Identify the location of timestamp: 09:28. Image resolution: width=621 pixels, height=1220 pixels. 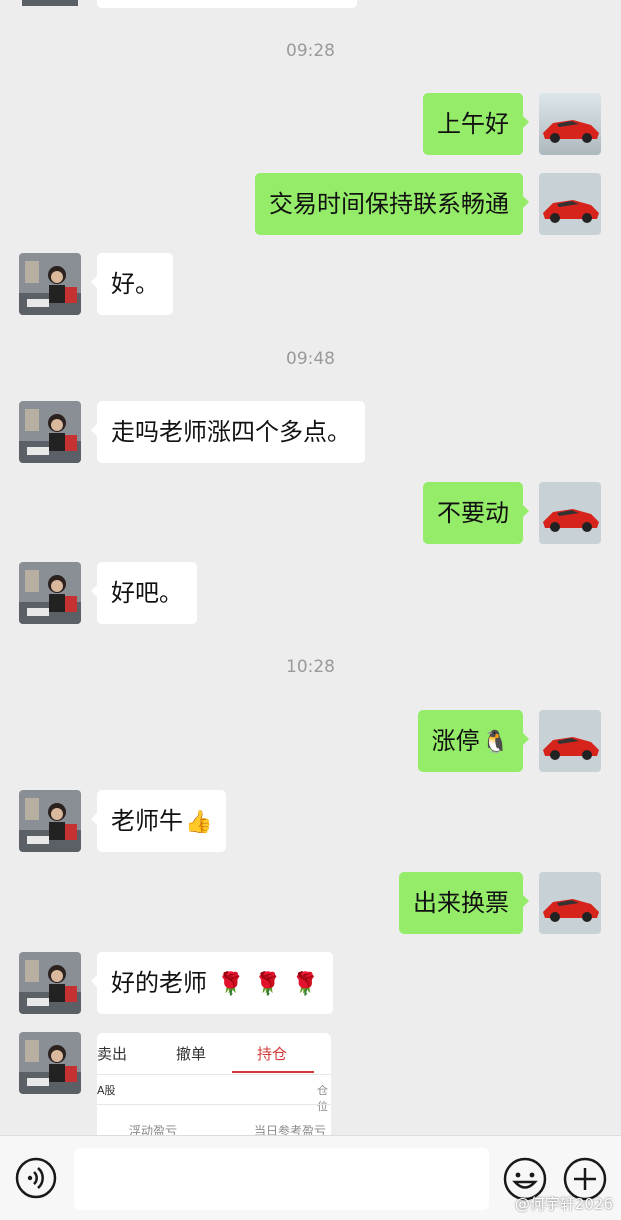
(310, 51).